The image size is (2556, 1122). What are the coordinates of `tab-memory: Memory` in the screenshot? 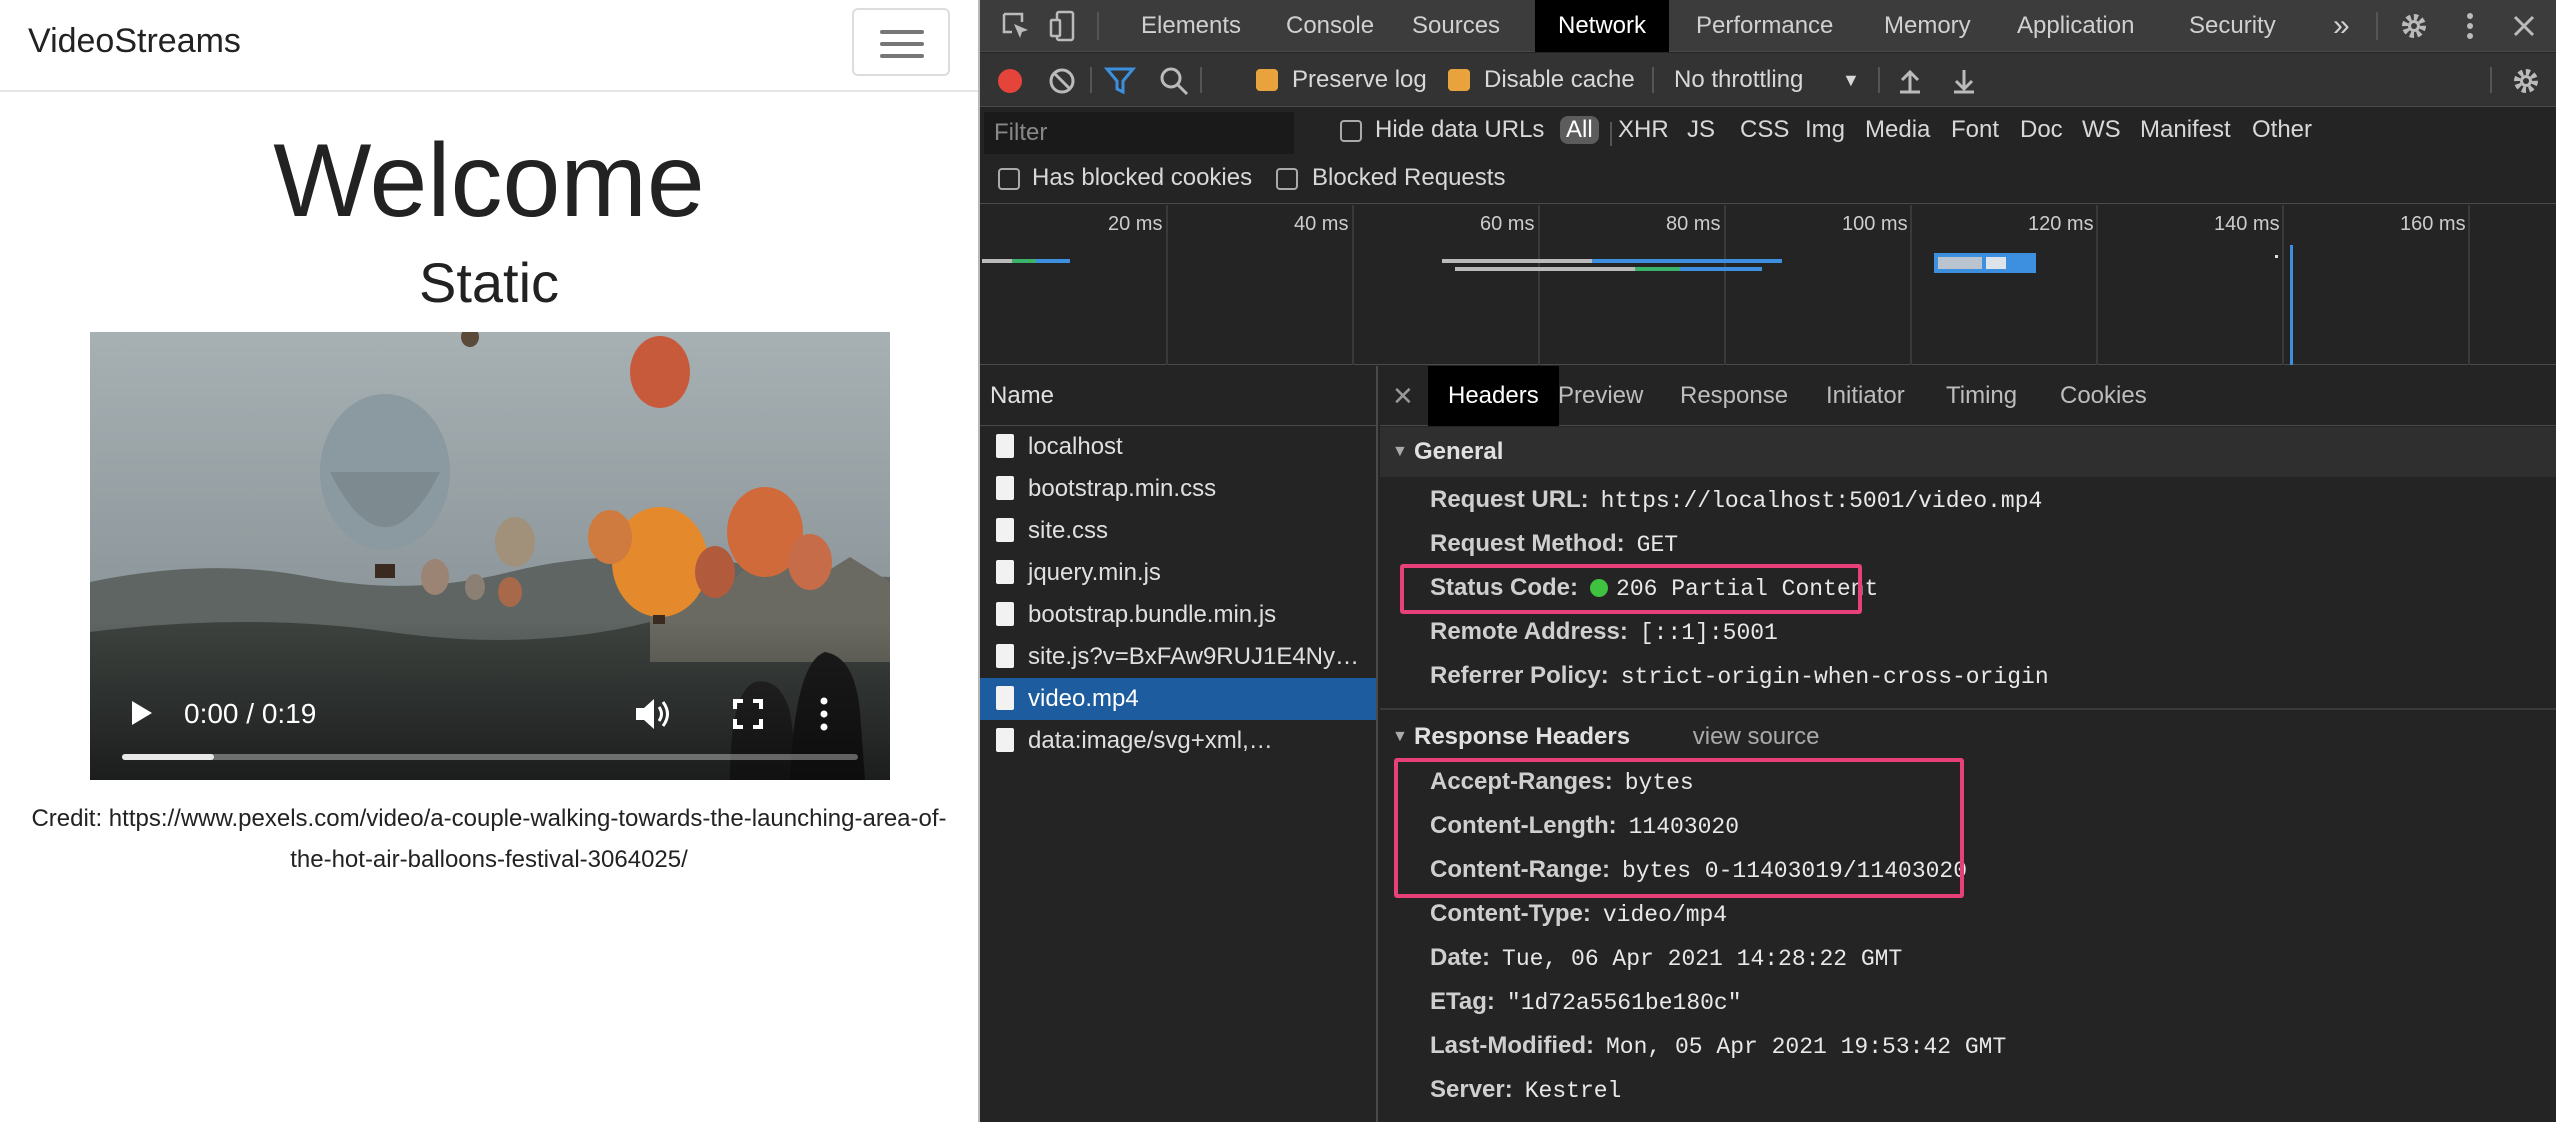 It's located at (1927, 26).